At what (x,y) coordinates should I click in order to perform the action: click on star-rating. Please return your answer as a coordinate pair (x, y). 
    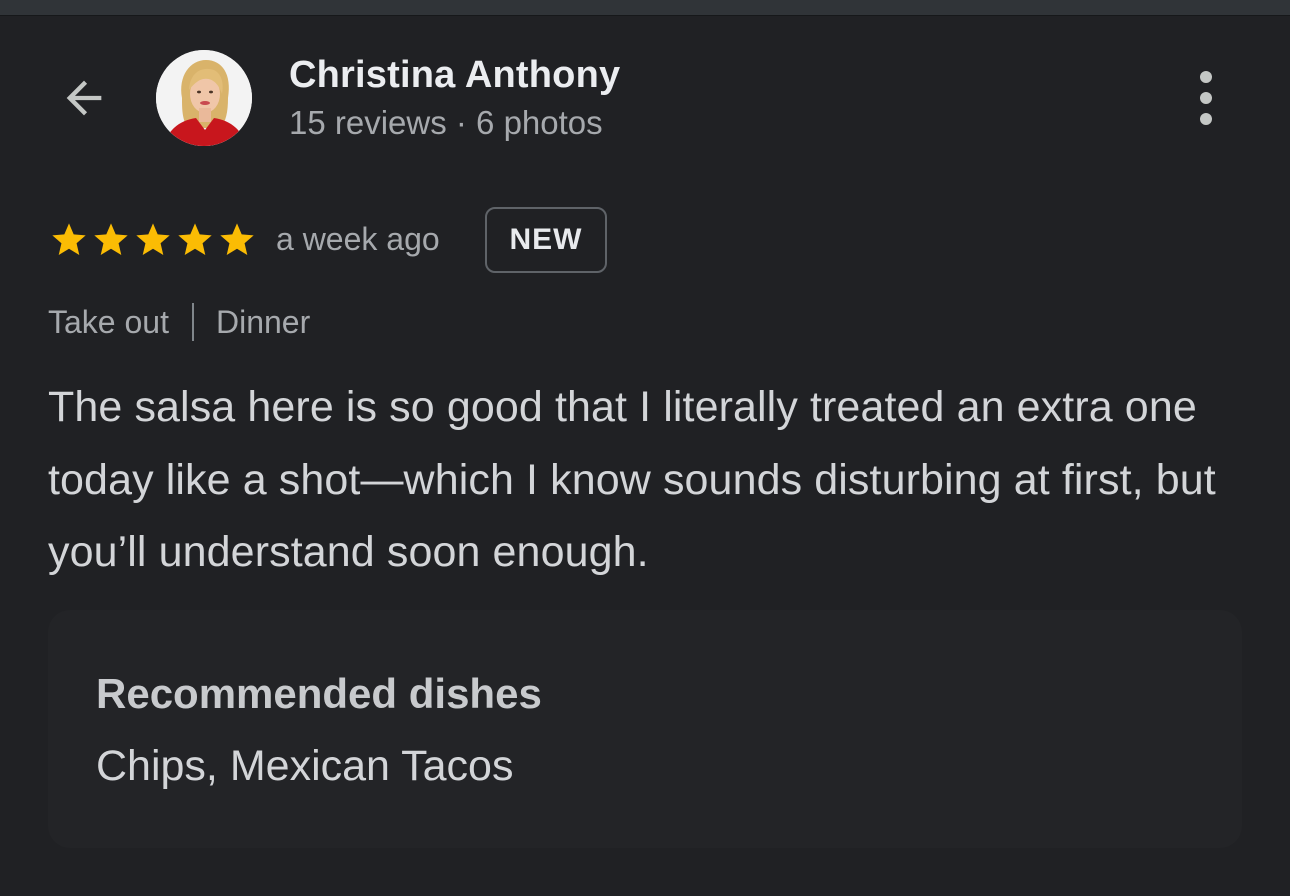
    Looking at the image, I should click on (153, 240).